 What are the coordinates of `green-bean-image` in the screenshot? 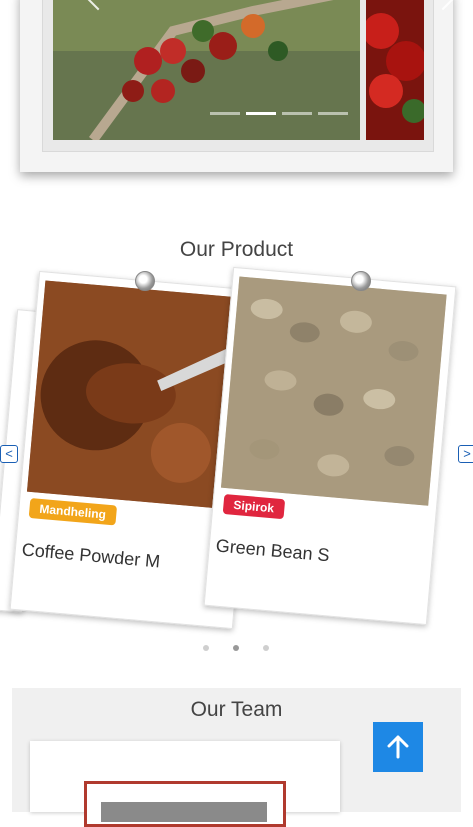 It's located at (333, 391).